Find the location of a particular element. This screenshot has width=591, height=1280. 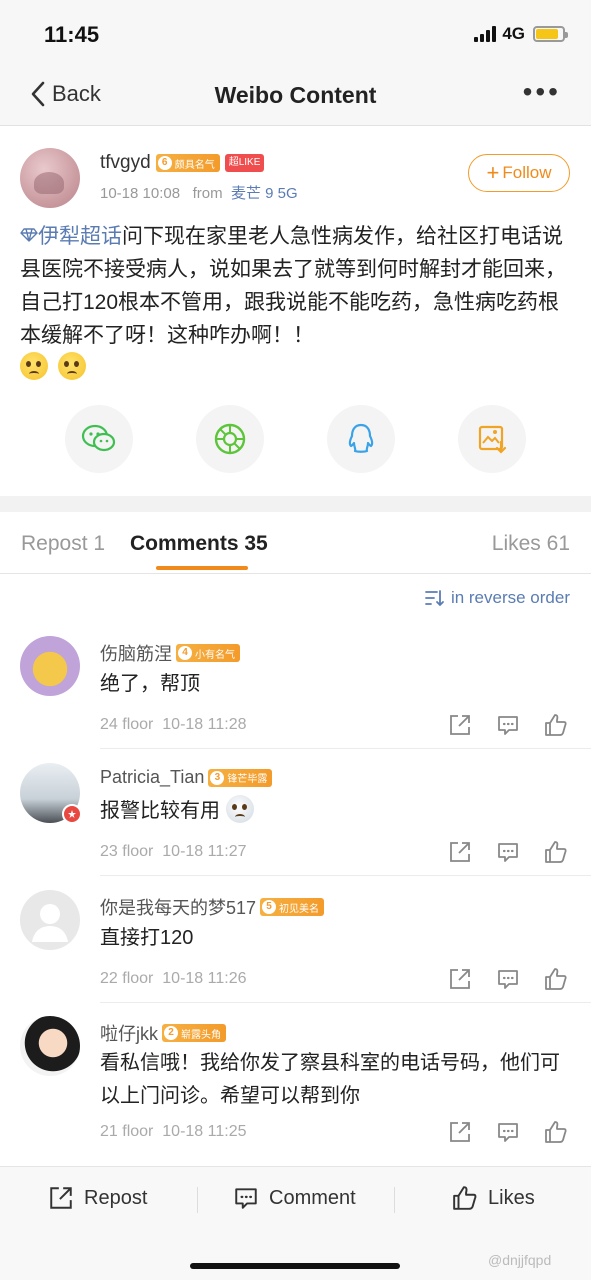

level-badge: 2 崭露头角 is located at coordinates (194, 1033).